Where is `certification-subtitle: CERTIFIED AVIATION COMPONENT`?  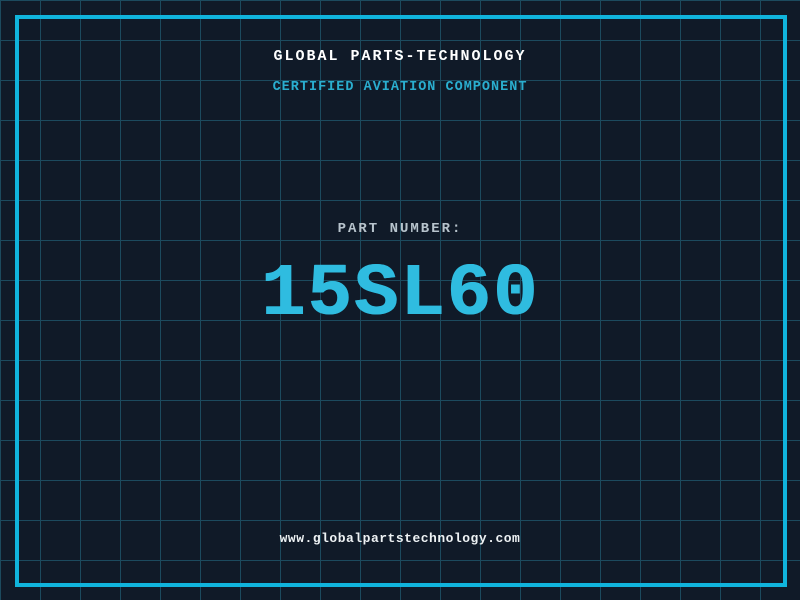 certification-subtitle: CERTIFIED AVIATION COMPONENT is located at coordinates (400, 87).